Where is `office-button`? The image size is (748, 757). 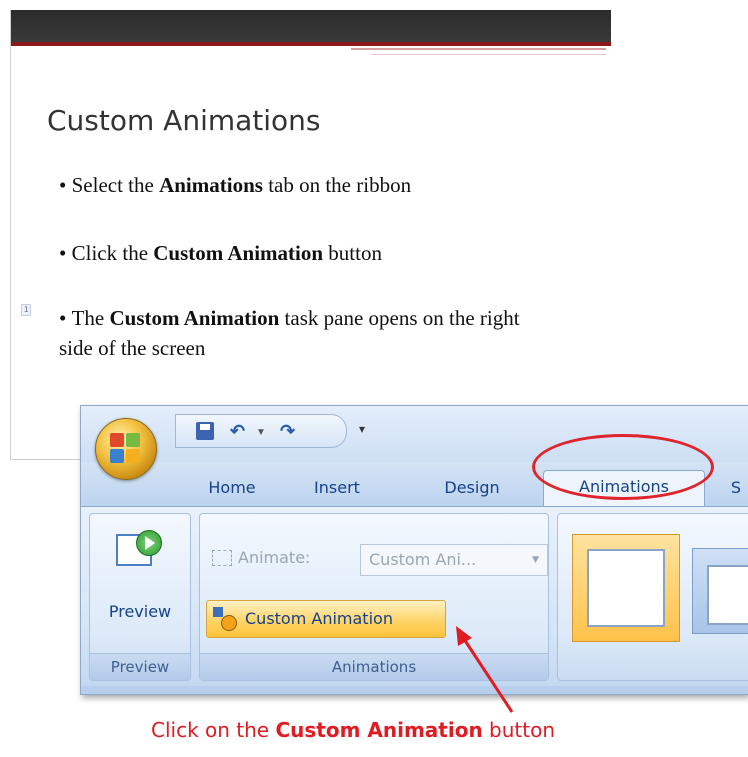 office-button is located at coordinates (126, 449).